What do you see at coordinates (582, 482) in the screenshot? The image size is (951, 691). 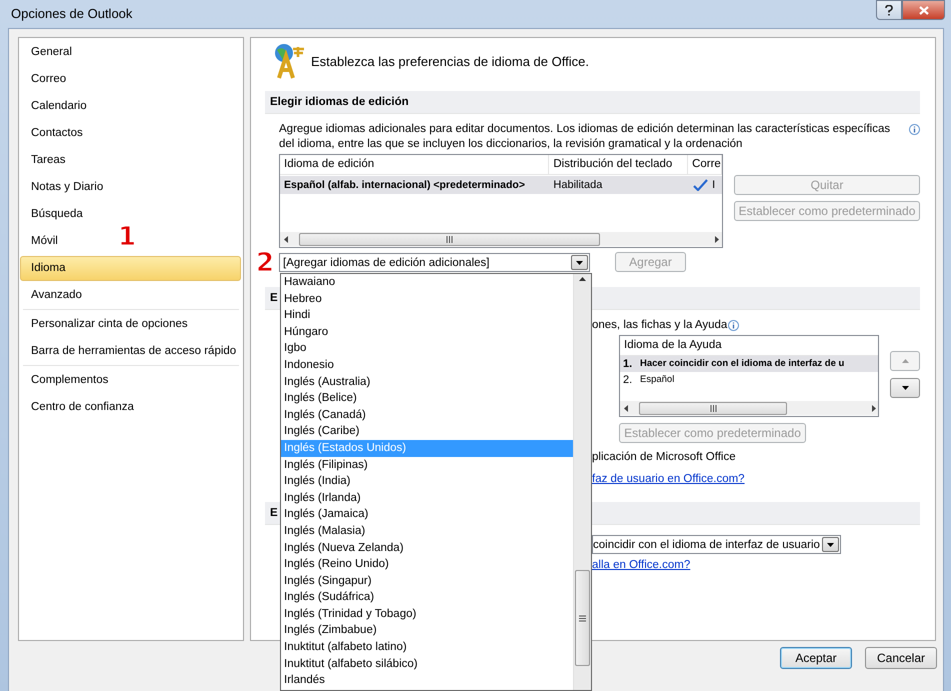 I see `scrollbar` at bounding box center [582, 482].